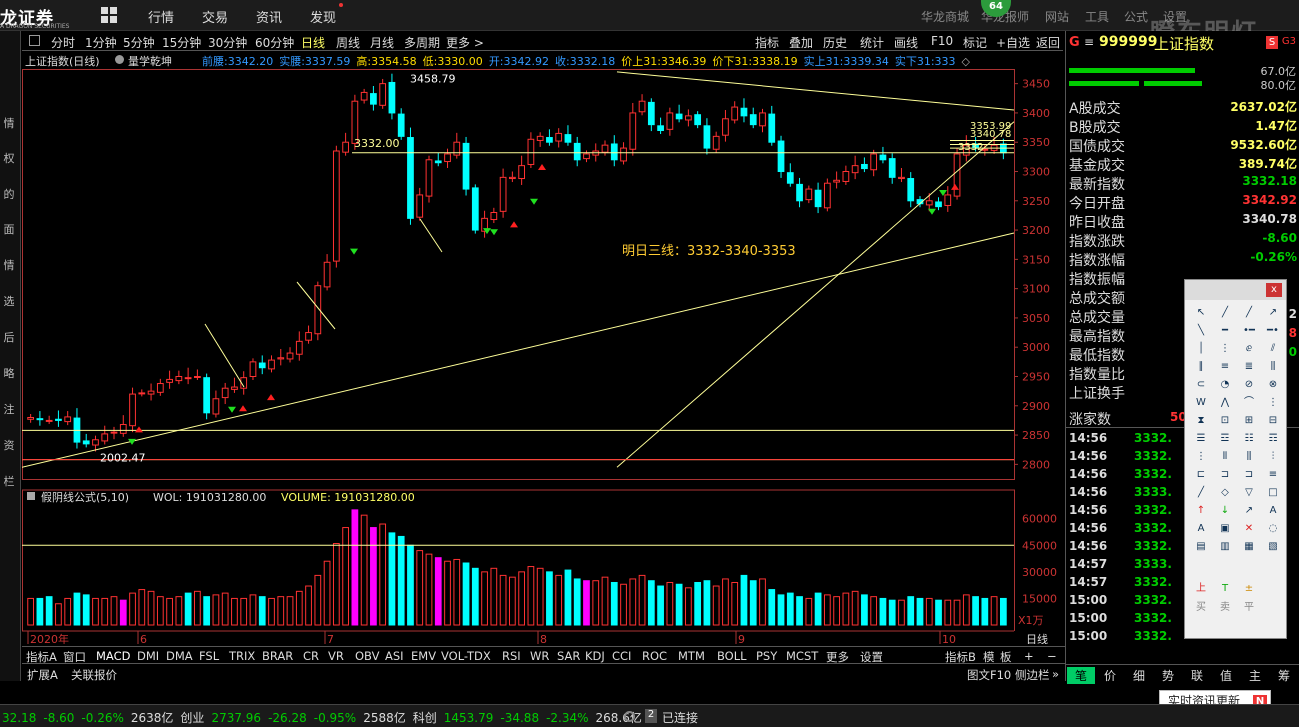 The height and width of the screenshot is (727, 1299). I want to click on chevron-right-icon: », so click(1055, 674).